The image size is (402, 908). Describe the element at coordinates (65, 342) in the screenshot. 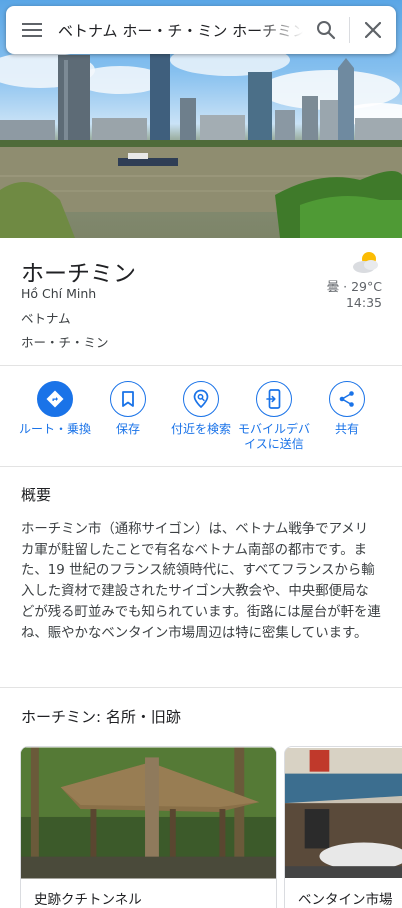

I see `place-reading: ホー・チ・ミン` at that location.